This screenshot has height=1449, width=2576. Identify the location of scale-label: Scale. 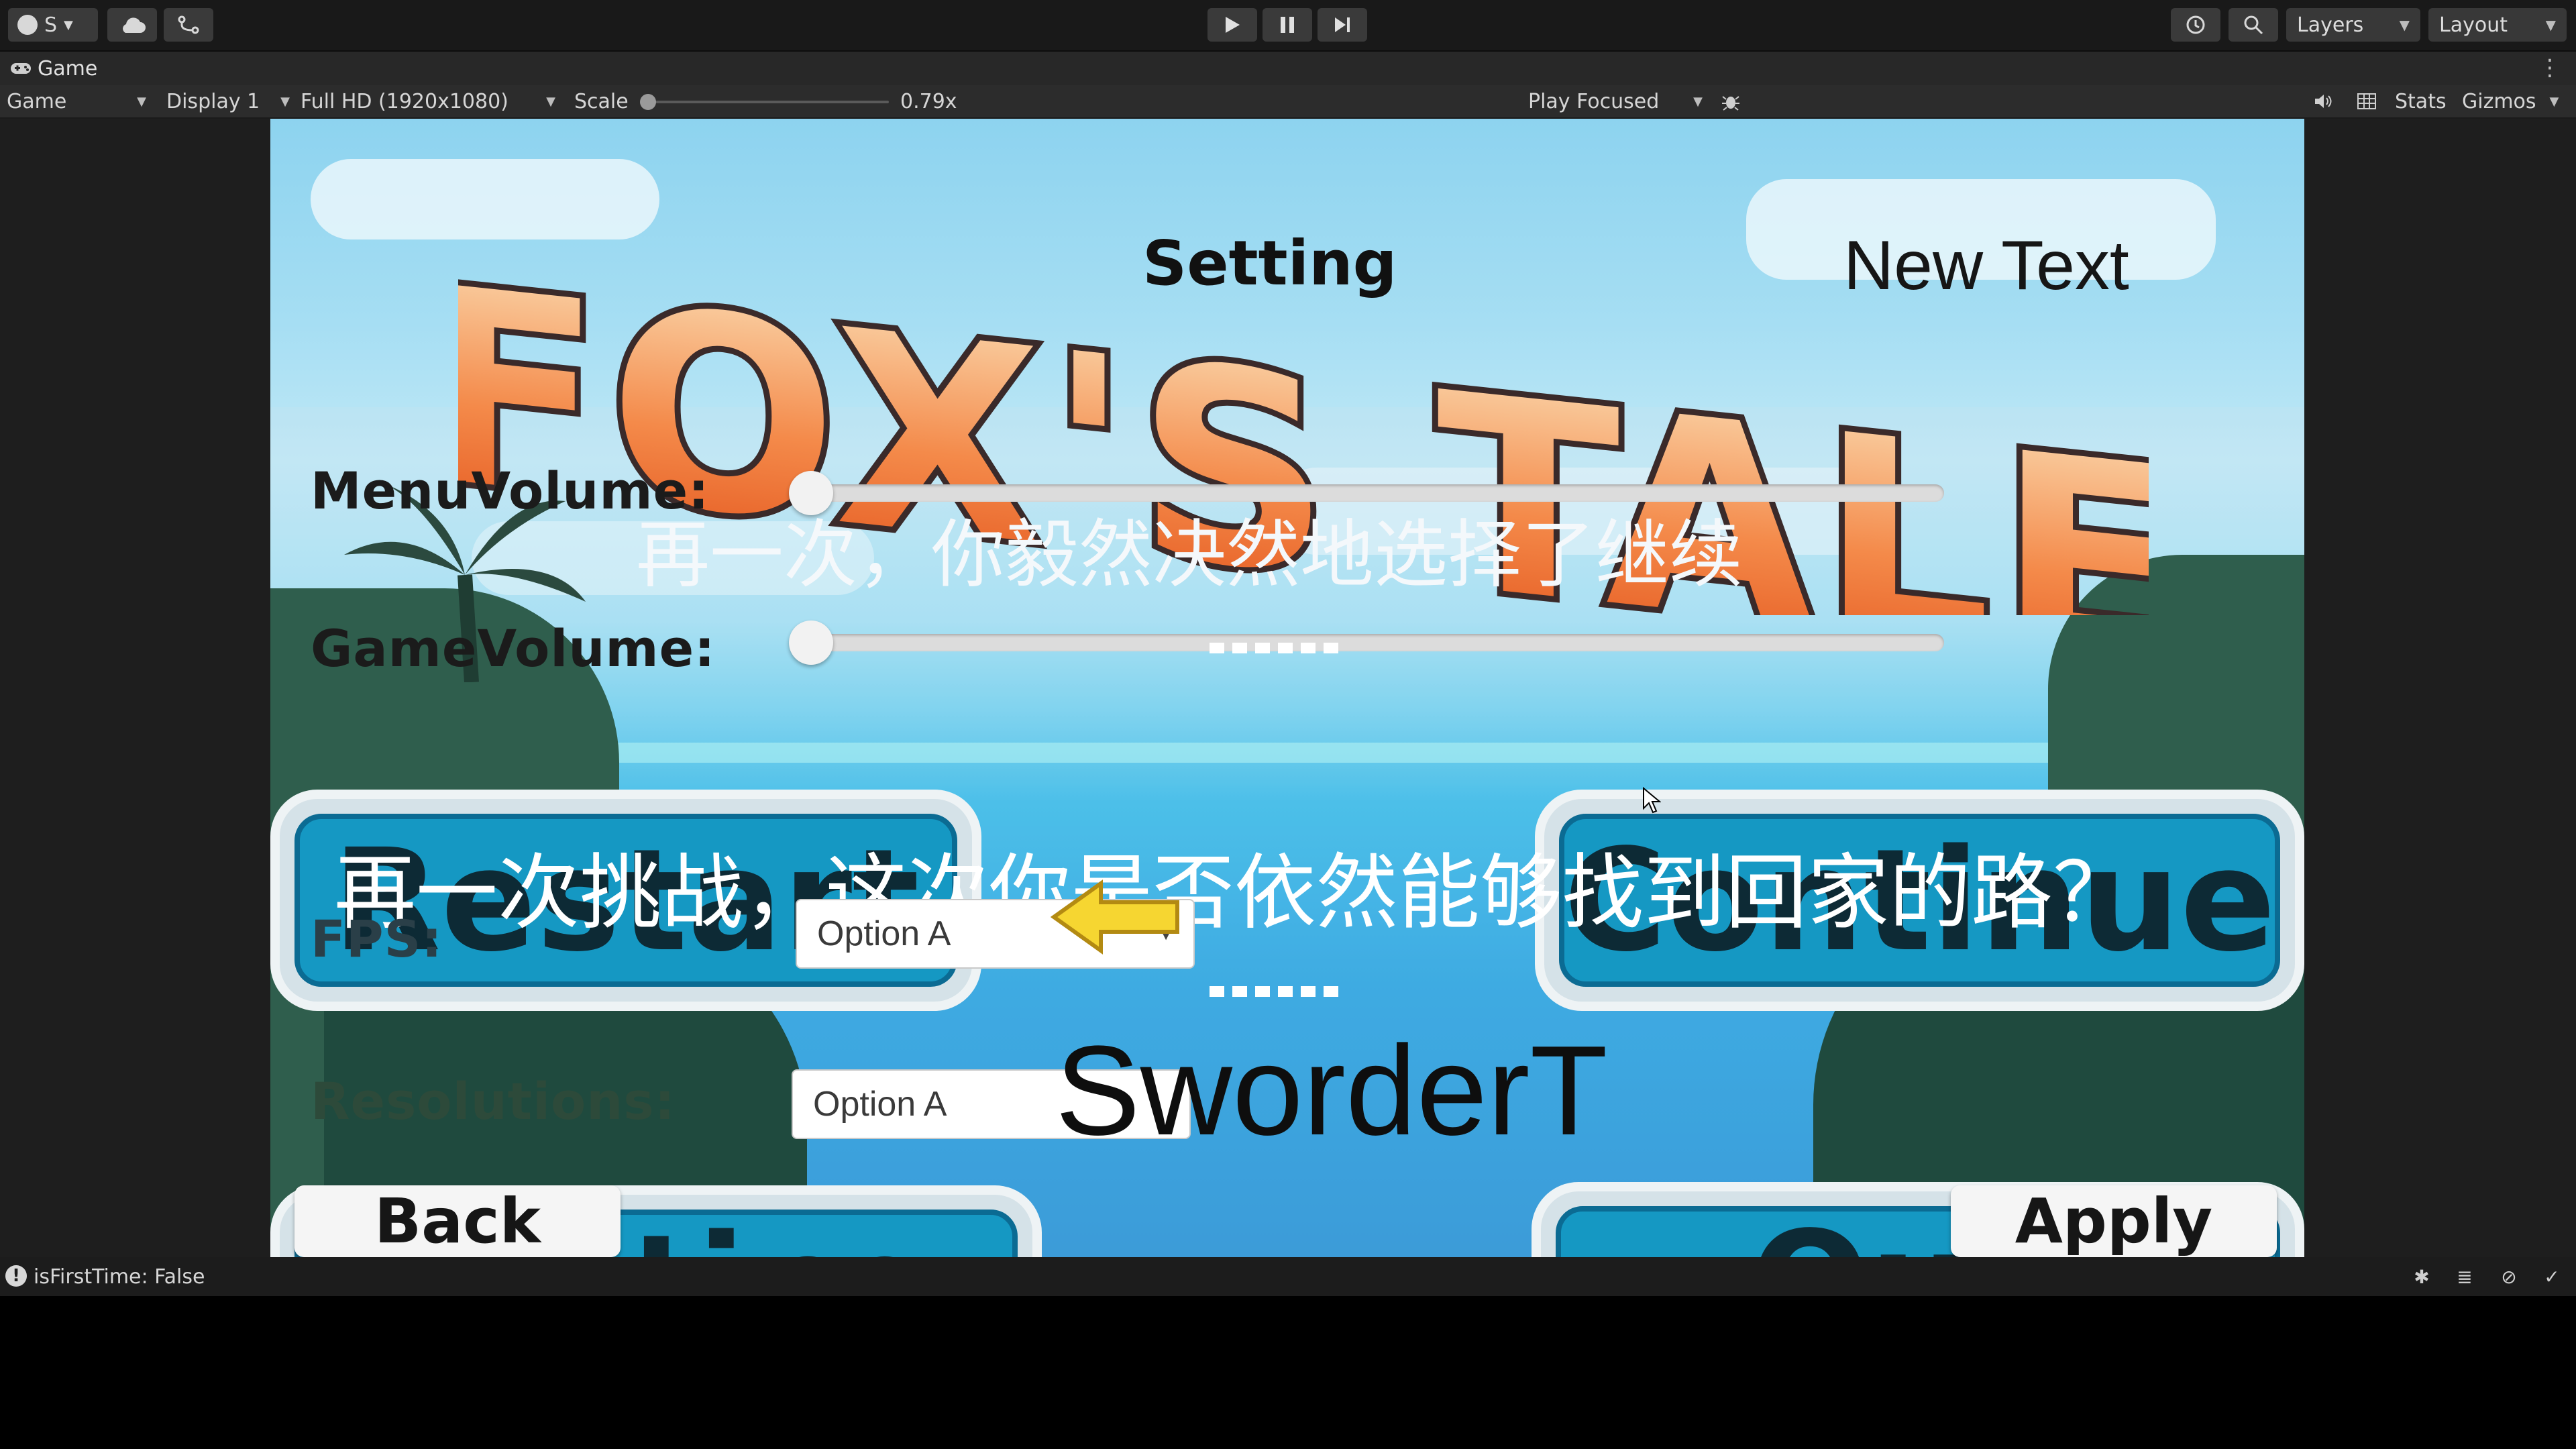
(601, 101).